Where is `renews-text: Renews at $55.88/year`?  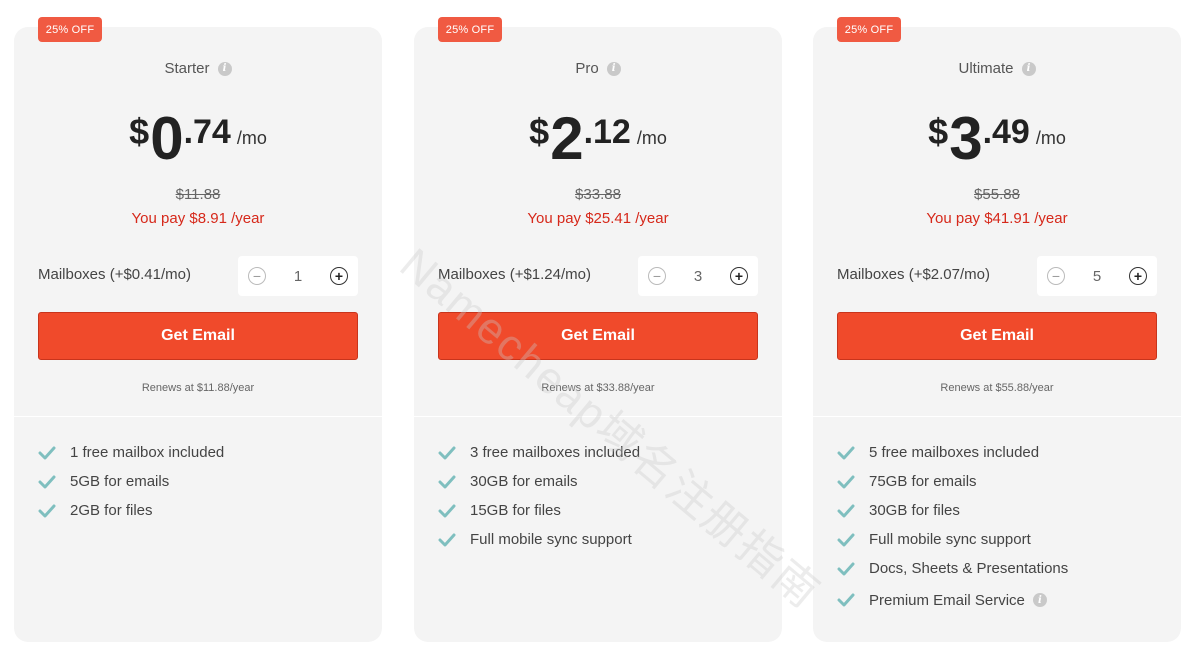 renews-text: Renews at $55.88/year is located at coordinates (997, 388).